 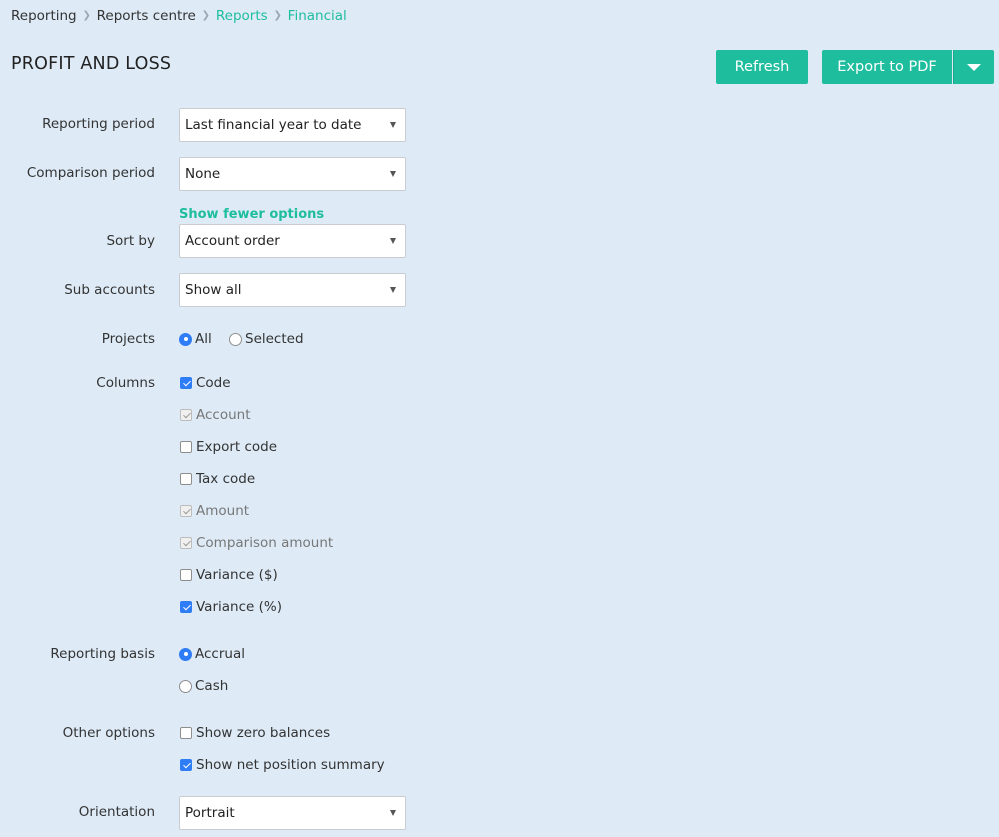 I want to click on reporting-basis-label: Reporting basis, so click(x=102, y=654).